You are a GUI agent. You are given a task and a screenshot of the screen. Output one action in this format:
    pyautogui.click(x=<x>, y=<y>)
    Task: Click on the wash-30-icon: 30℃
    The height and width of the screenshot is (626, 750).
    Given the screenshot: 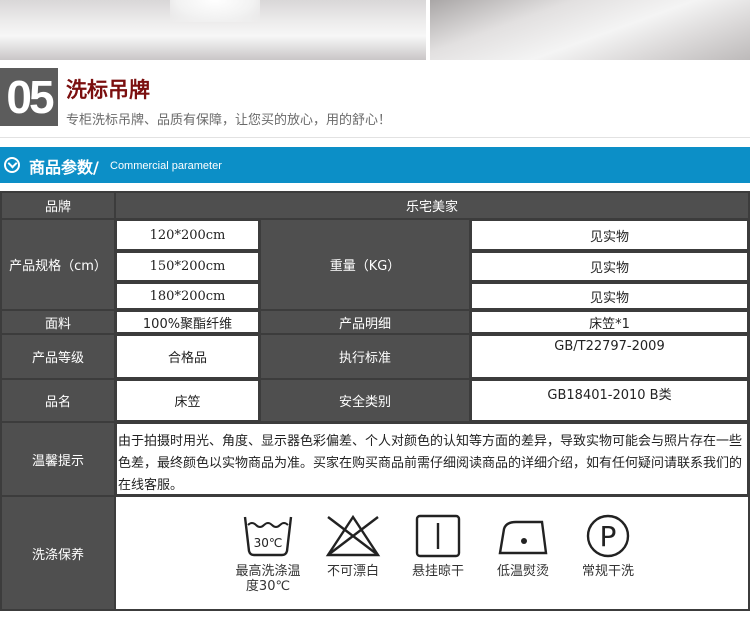 What is the action you would take?
    pyautogui.click(x=268, y=536)
    